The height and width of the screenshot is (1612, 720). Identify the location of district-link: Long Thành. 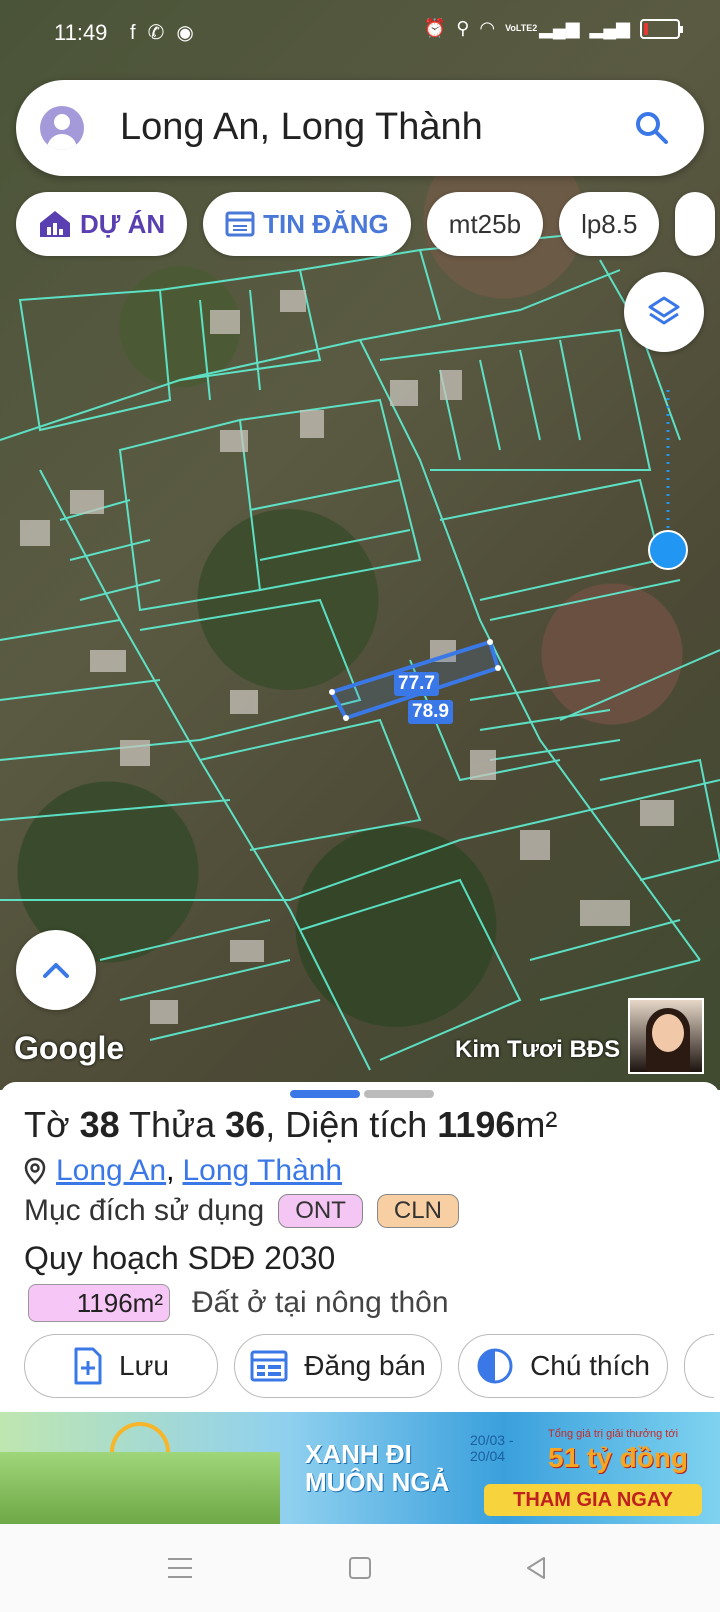
(262, 1171).